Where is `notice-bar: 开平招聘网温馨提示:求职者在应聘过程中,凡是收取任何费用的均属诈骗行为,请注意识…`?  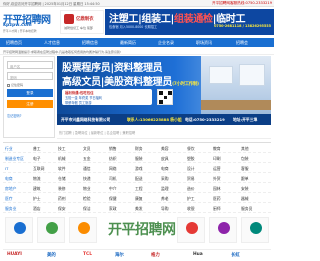
notice-bar: 开平招聘网温馨提示:求职者在应聘过程中,凡是收取任何费用的均属诈骗行为,请注意识… is located at coordinates (137, 51).